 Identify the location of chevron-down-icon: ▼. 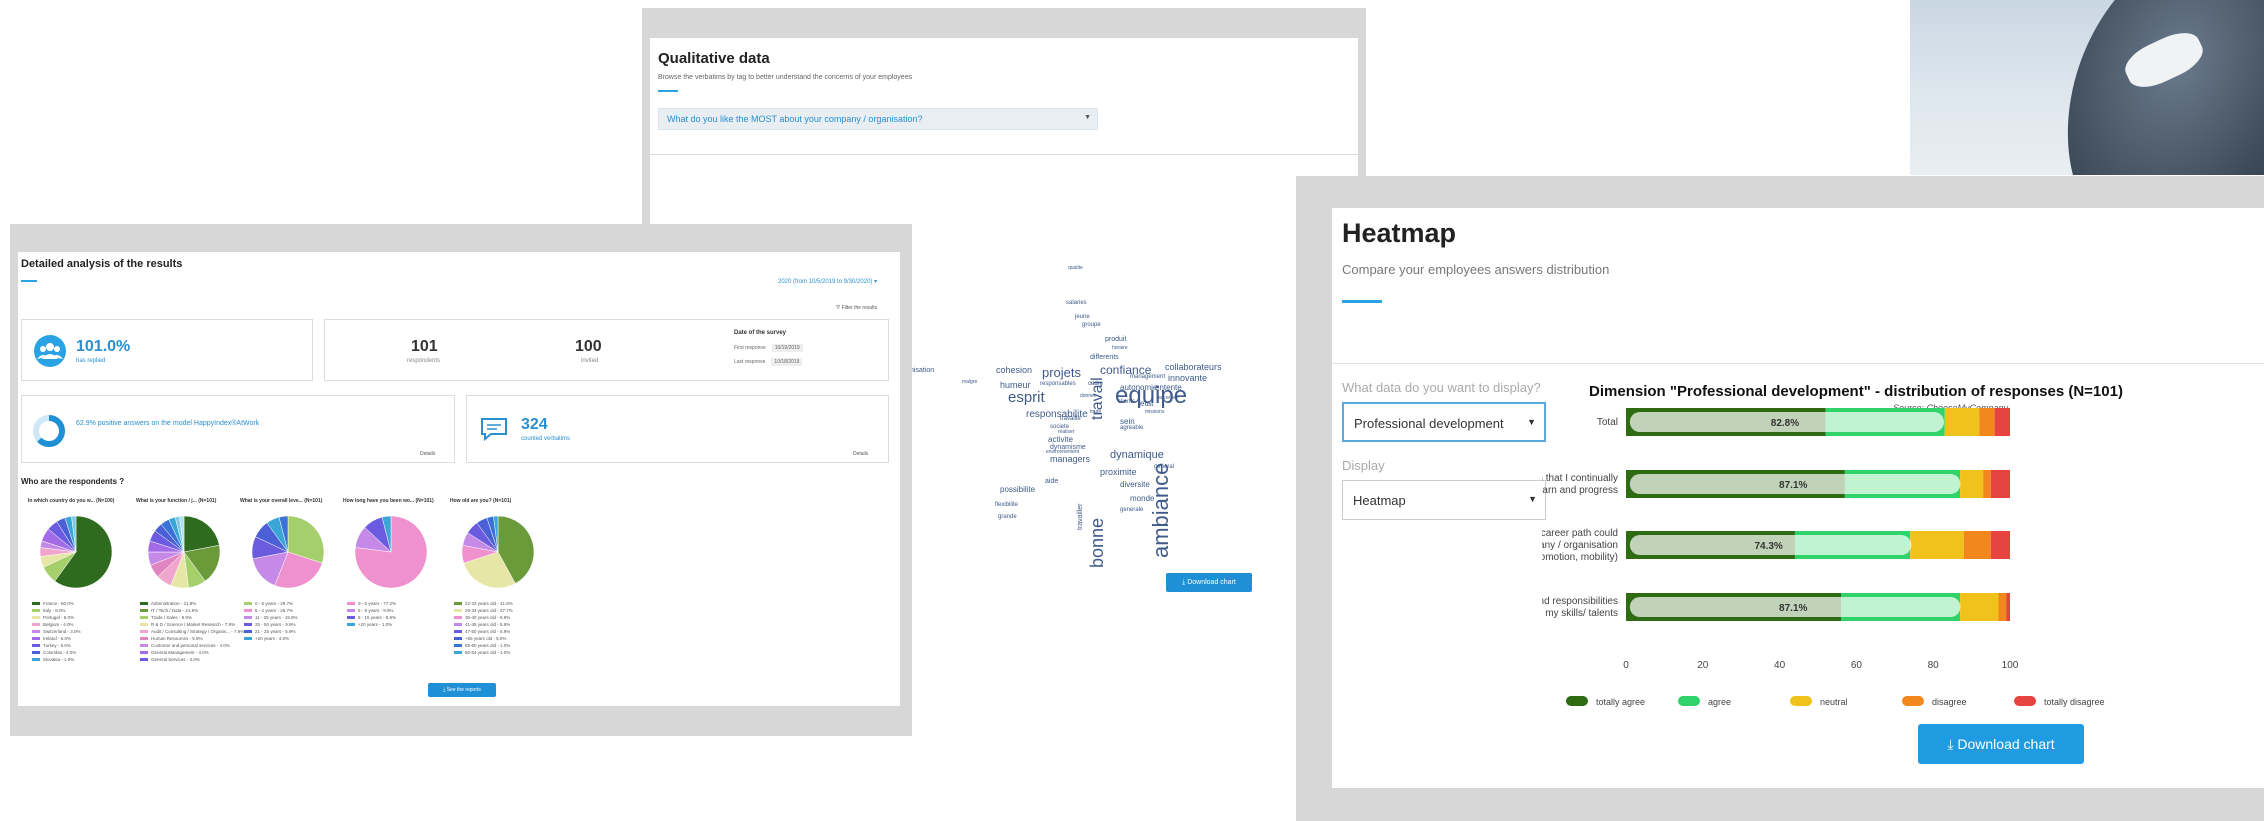
(1531, 422).